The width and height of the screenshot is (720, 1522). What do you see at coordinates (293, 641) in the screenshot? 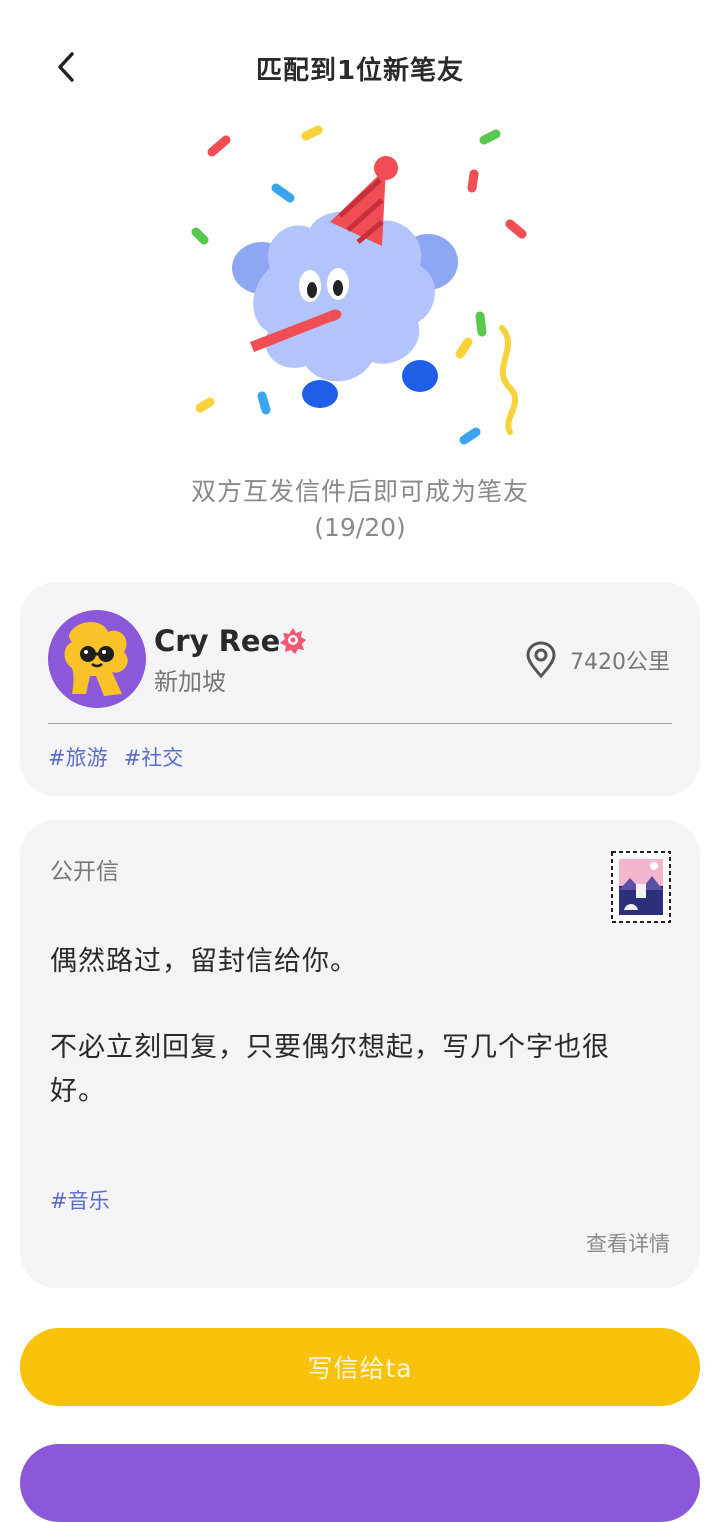
I see `verified-badge-icon` at bounding box center [293, 641].